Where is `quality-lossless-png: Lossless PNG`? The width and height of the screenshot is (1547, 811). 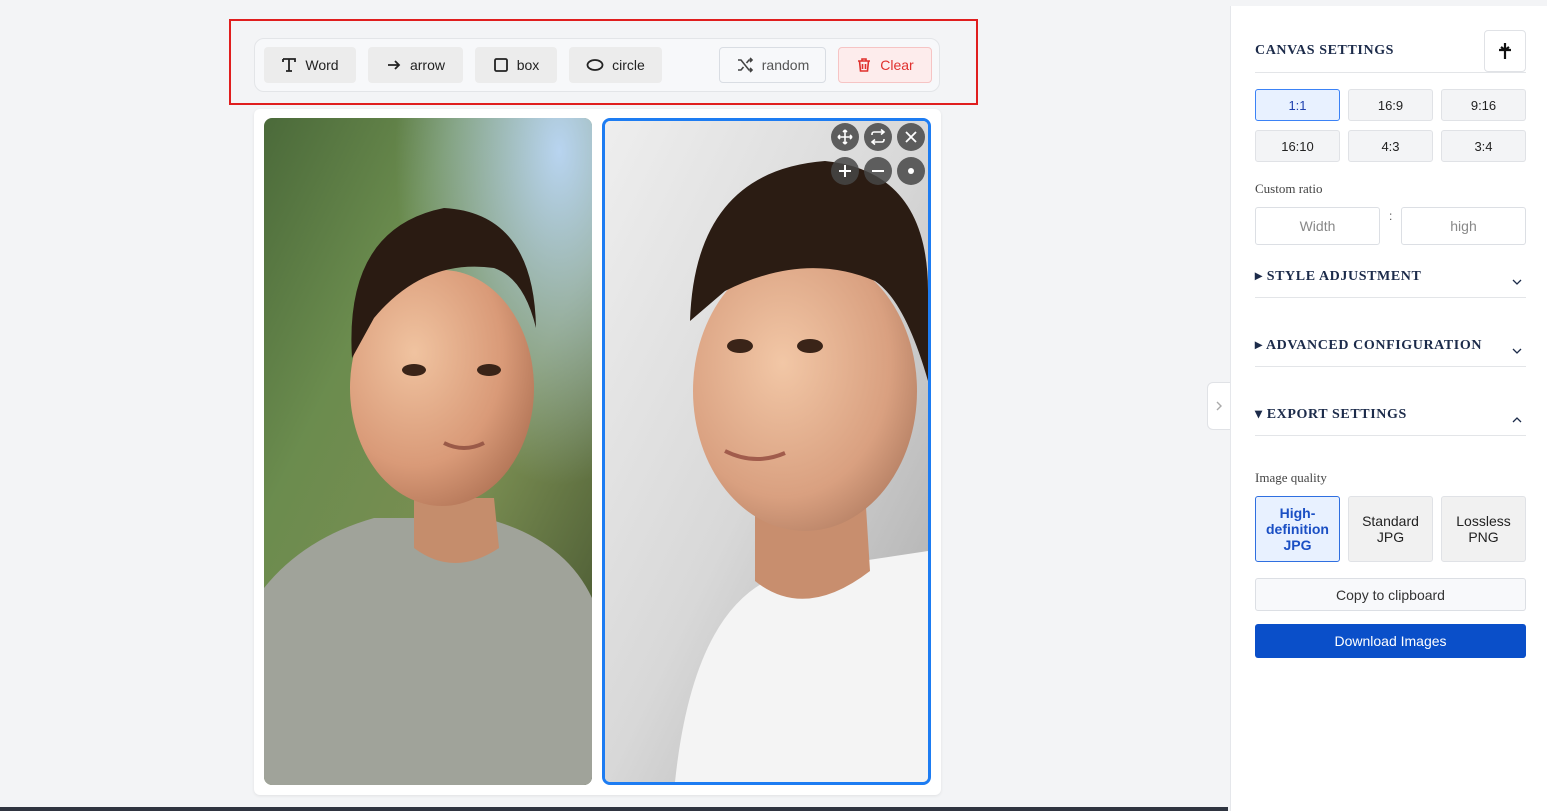
quality-lossless-png: Lossless PNG is located at coordinates (1483, 529).